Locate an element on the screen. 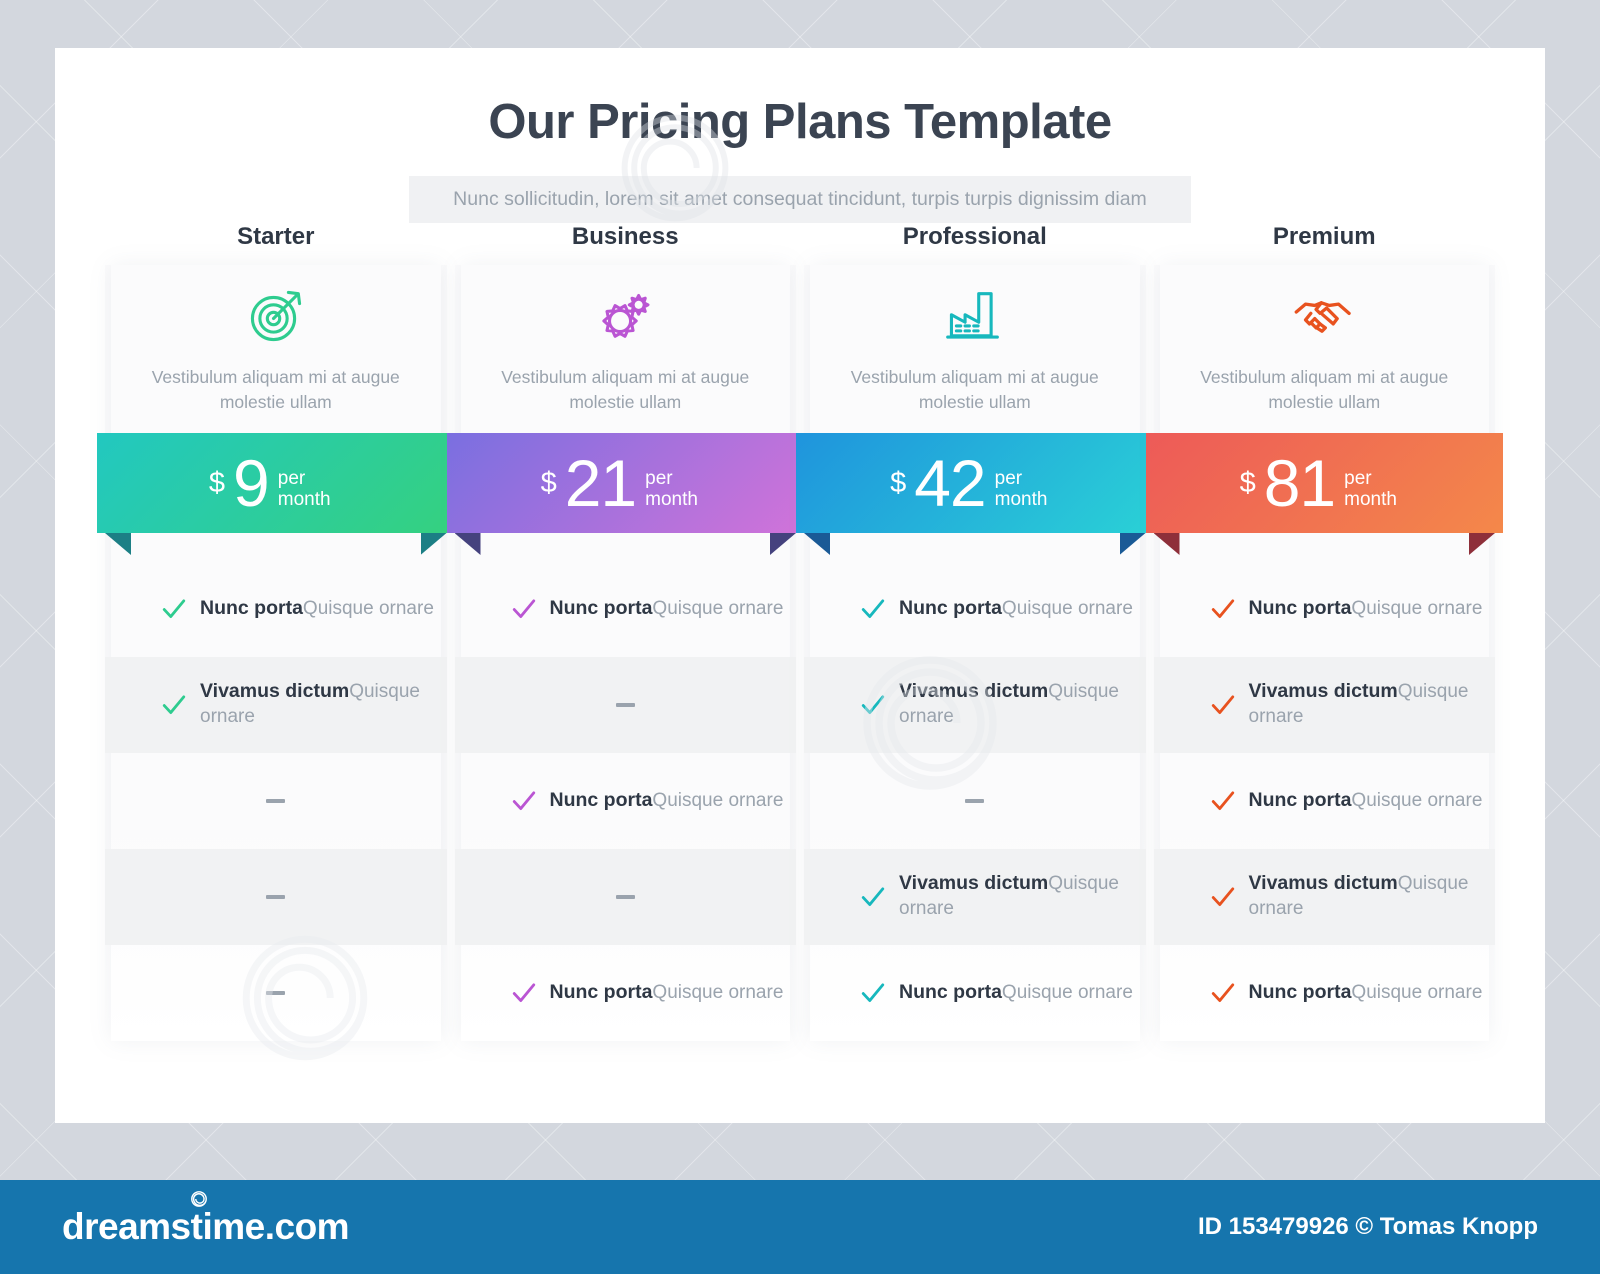  price-ribbon: $81 per month is located at coordinates (1324, 483).